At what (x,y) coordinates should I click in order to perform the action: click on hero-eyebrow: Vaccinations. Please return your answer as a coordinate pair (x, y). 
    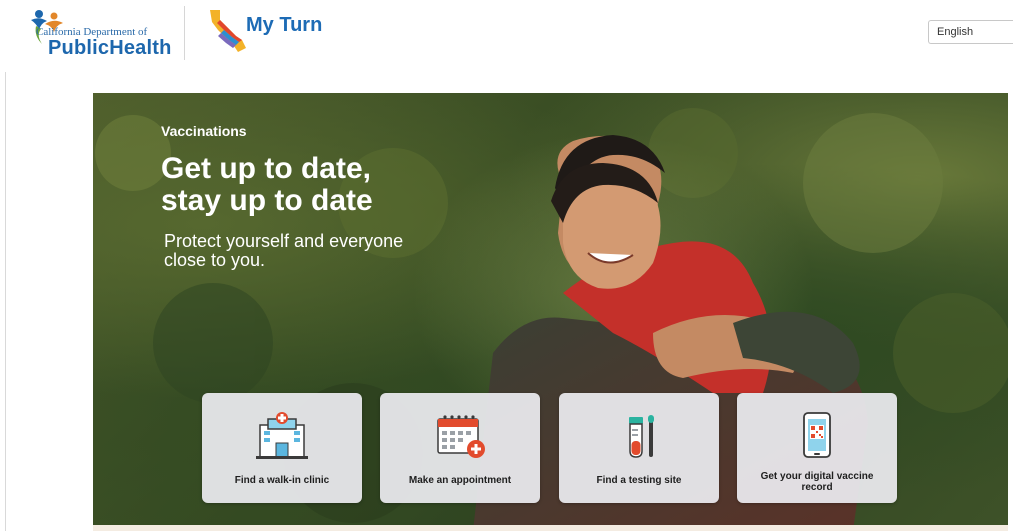
    Looking at the image, I should click on (204, 131).